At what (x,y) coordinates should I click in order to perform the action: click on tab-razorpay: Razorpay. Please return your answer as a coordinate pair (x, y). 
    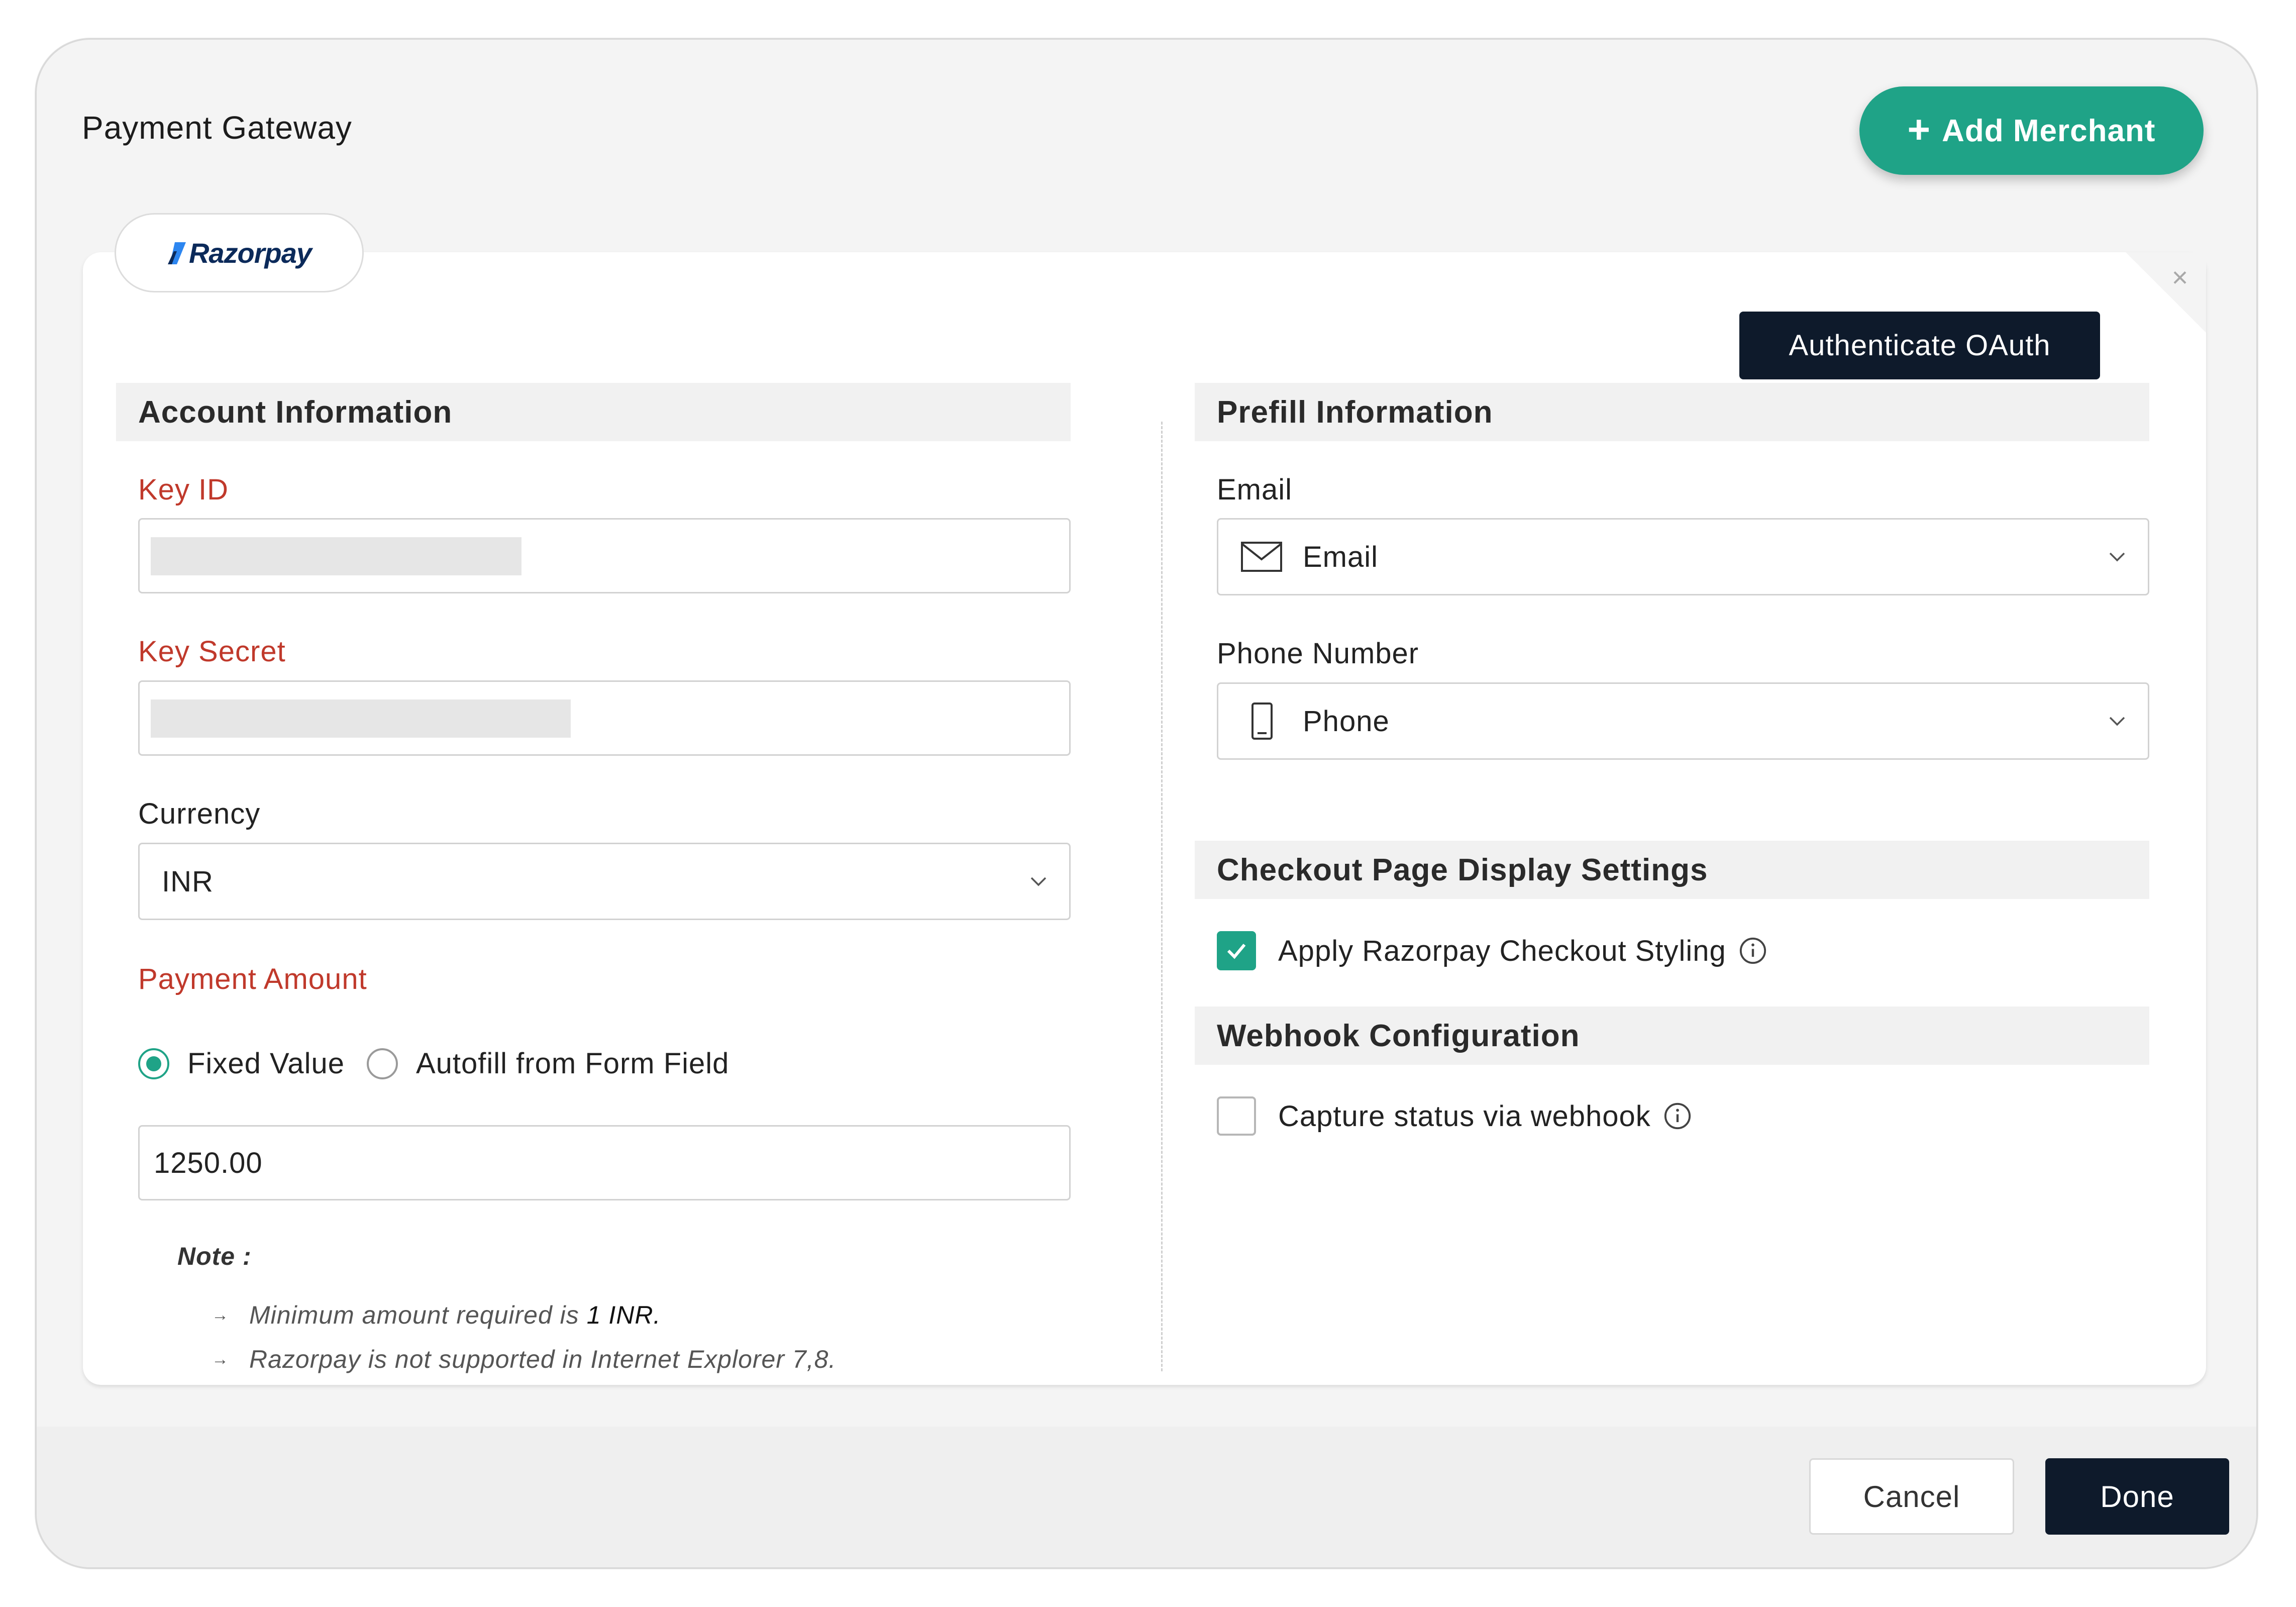
    Looking at the image, I should click on (239, 252).